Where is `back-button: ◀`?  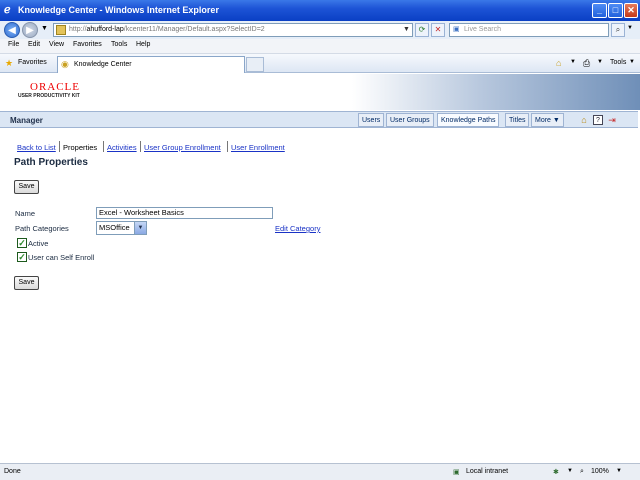
back-button: ◀ is located at coordinates (12, 30).